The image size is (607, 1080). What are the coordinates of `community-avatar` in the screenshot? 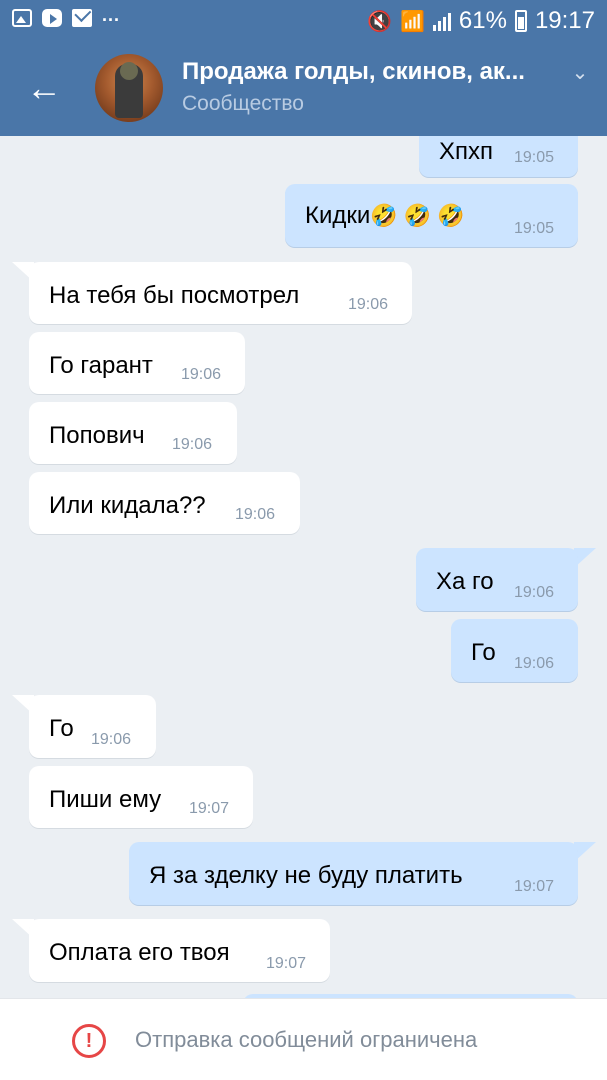 It's located at (129, 88).